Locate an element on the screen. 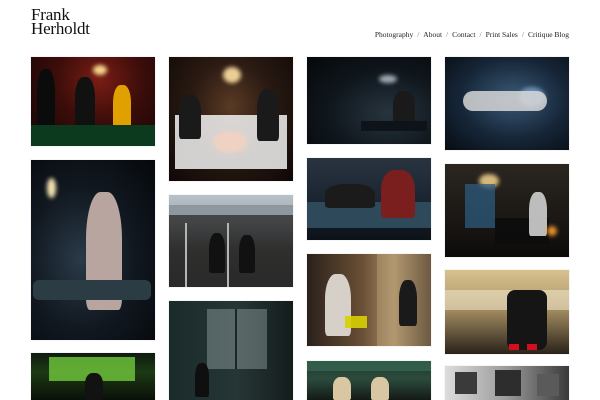 This screenshot has height=400, width=600. nav-link-contact: Contact is located at coordinates (463, 34).